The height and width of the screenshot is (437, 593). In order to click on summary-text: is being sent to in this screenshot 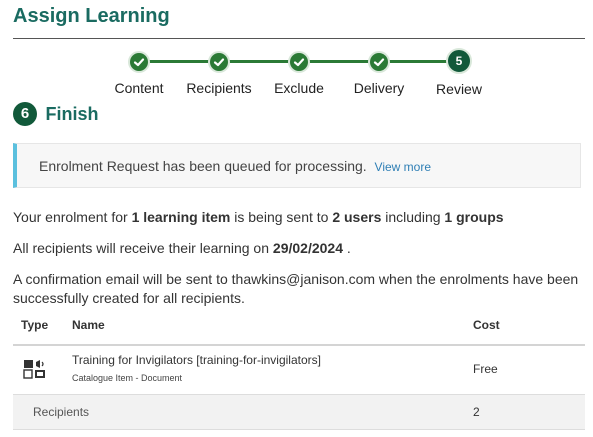, I will do `click(281, 217)`.